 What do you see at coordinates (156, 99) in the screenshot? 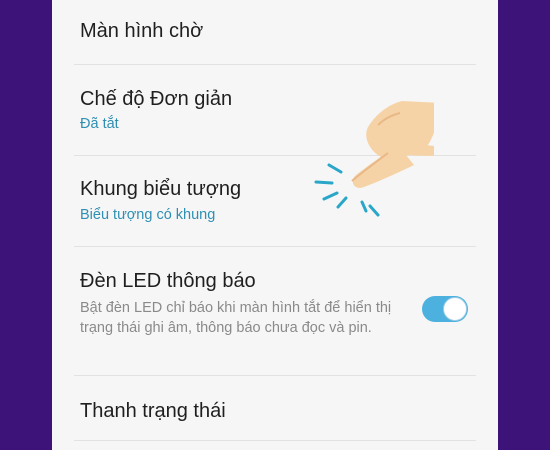
I see `settings-item-title: Chế độ Đơn giản` at bounding box center [156, 99].